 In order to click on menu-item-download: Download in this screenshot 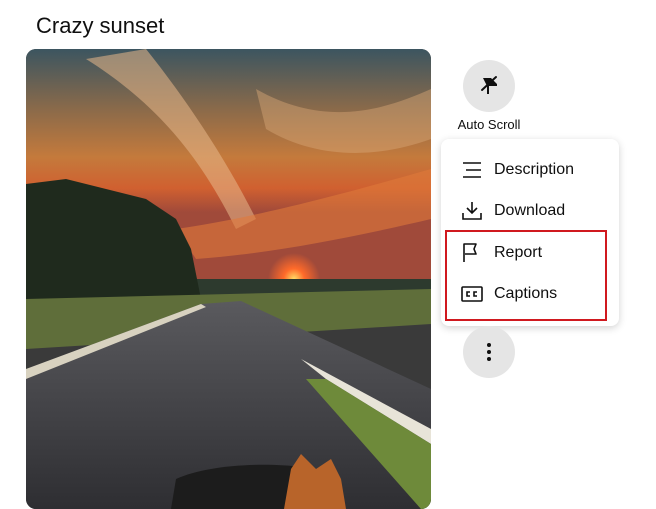, I will do `click(530, 212)`.